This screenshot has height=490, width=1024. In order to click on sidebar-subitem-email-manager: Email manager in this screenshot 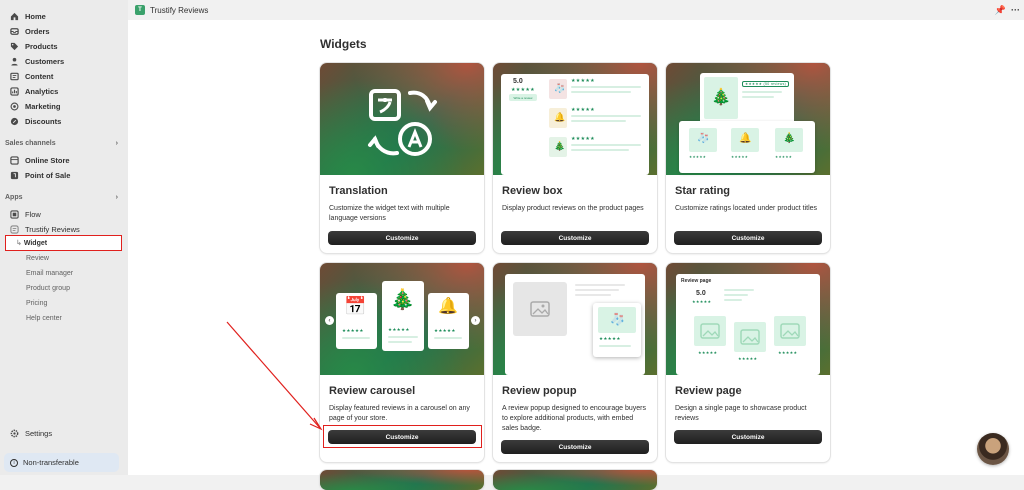, I will do `click(49, 273)`.